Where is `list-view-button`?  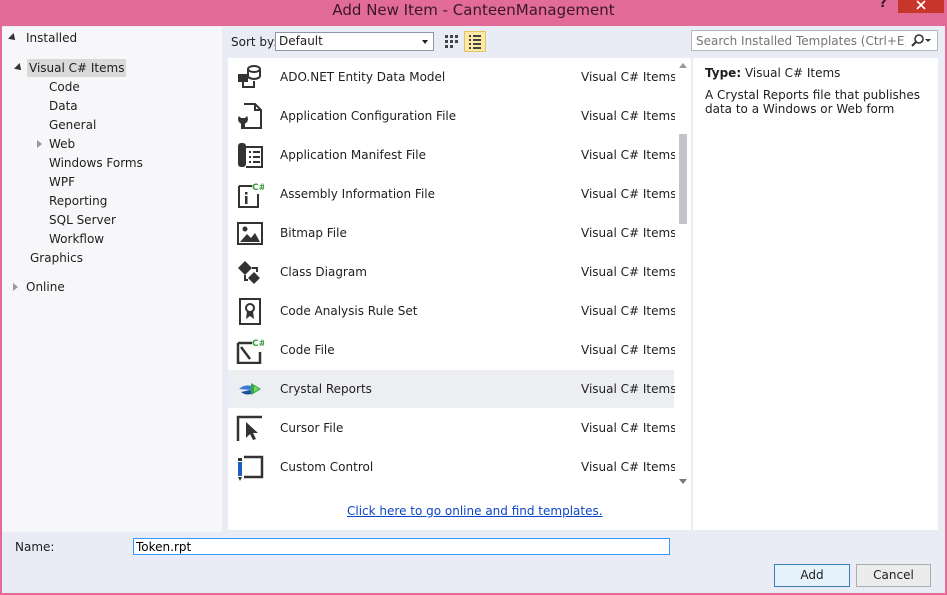
list-view-button is located at coordinates (475, 41).